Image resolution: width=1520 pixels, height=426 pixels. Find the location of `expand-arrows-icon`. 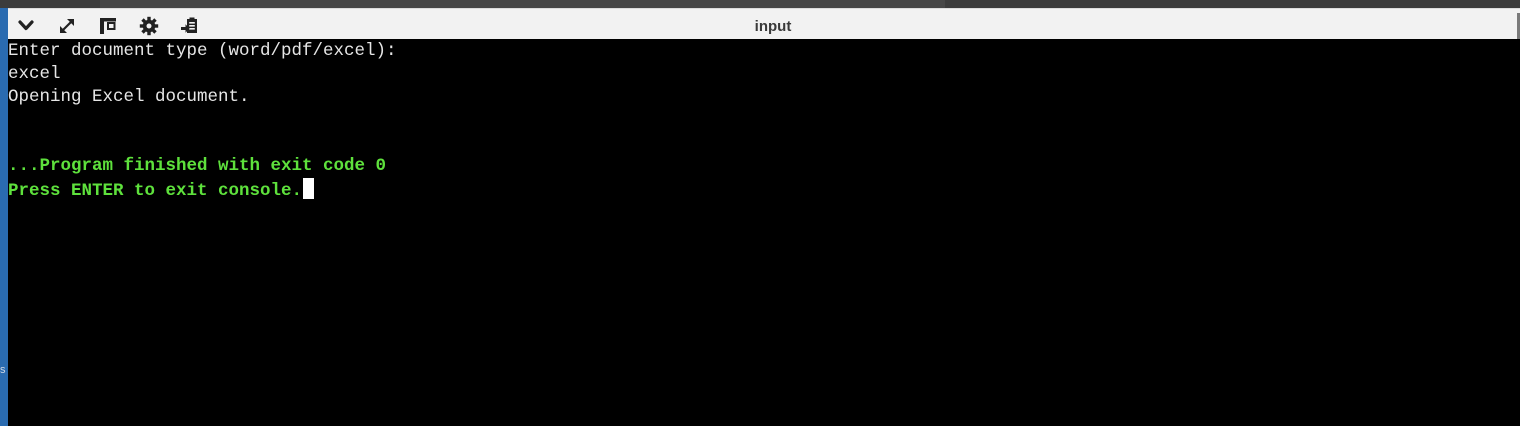

expand-arrows-icon is located at coordinates (67, 26).